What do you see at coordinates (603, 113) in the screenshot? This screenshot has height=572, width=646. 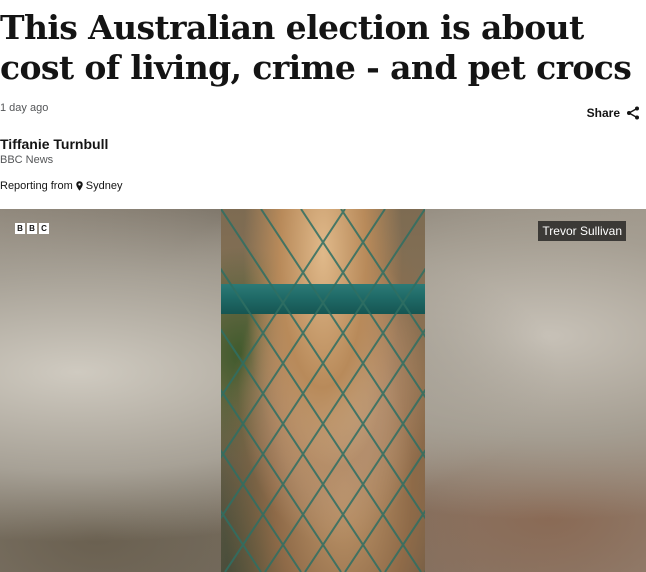 I see `share-label: Share` at bounding box center [603, 113].